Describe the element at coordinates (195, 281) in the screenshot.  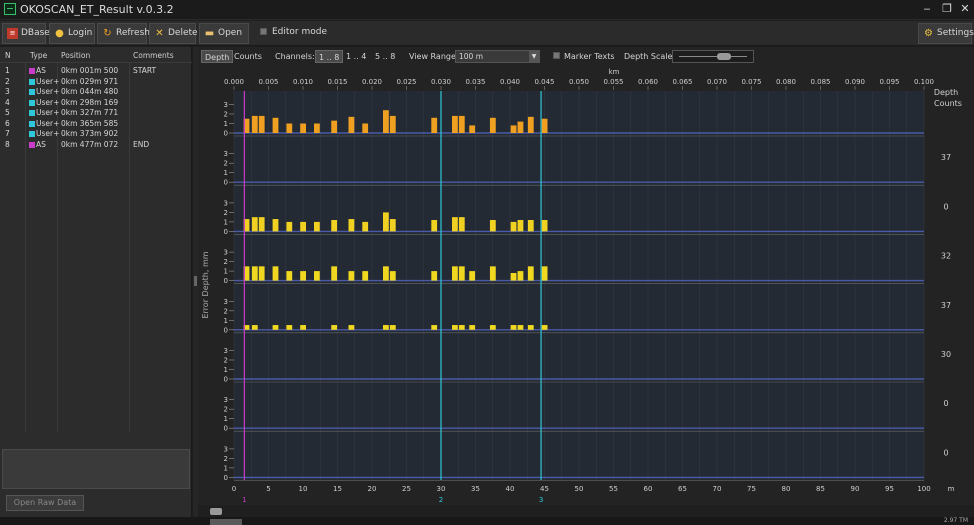
I see `splitter-grip-icon` at that location.